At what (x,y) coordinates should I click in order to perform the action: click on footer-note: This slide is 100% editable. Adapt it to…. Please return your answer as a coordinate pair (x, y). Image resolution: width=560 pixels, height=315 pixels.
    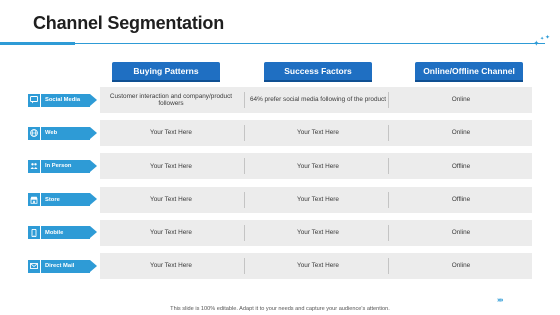
    Looking at the image, I should click on (280, 309).